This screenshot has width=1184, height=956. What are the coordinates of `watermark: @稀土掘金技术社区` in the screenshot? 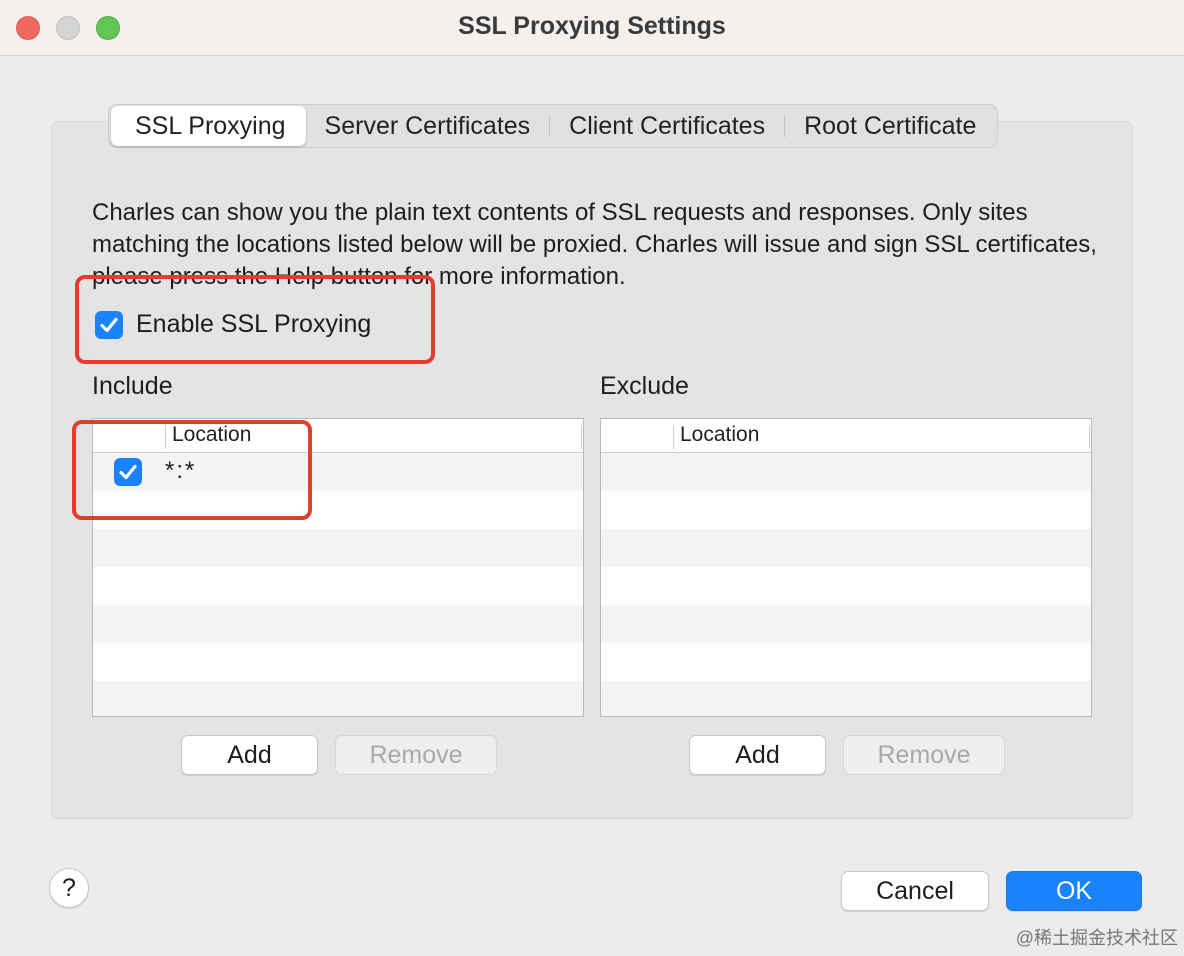 It's located at (1096, 938).